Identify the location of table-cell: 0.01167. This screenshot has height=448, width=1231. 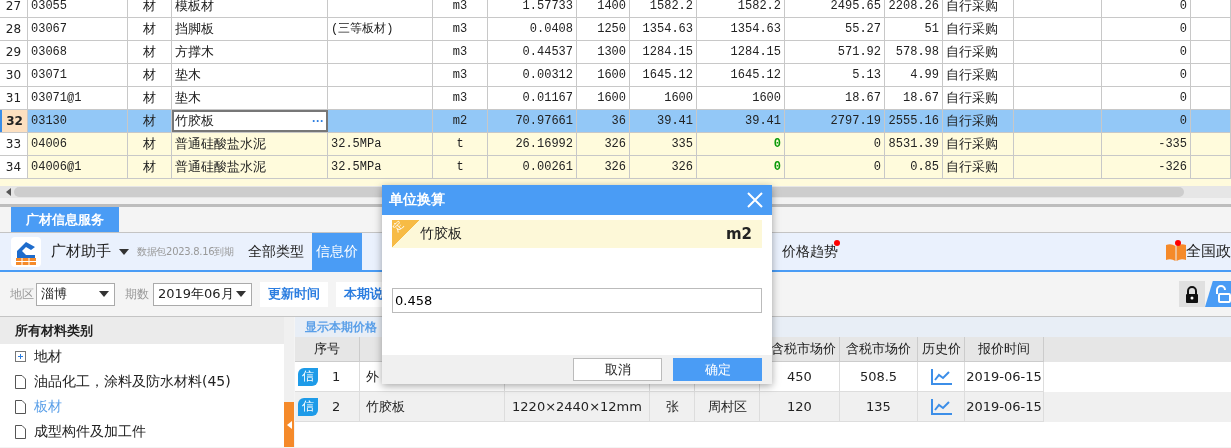
(532, 98).